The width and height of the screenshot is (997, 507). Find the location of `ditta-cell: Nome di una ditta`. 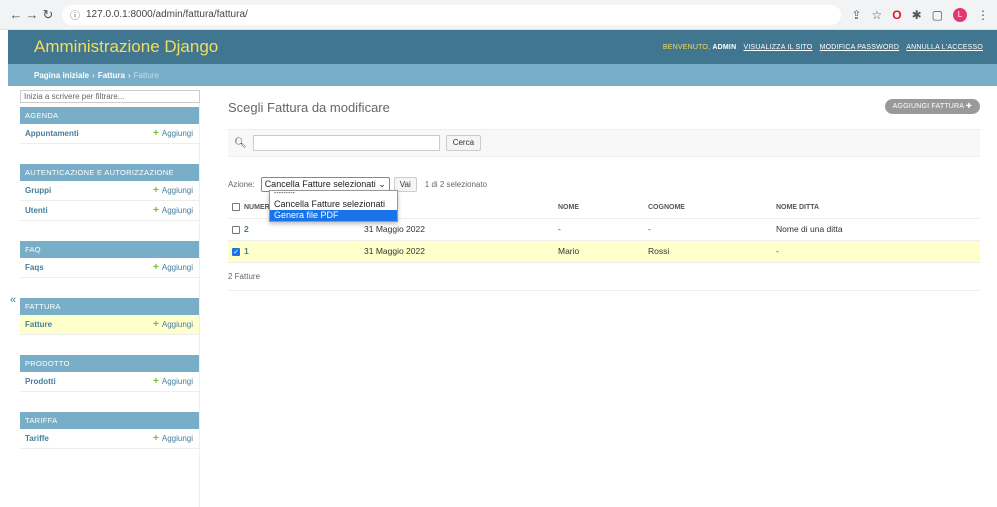

ditta-cell: Nome di una ditta is located at coordinates (878, 229).